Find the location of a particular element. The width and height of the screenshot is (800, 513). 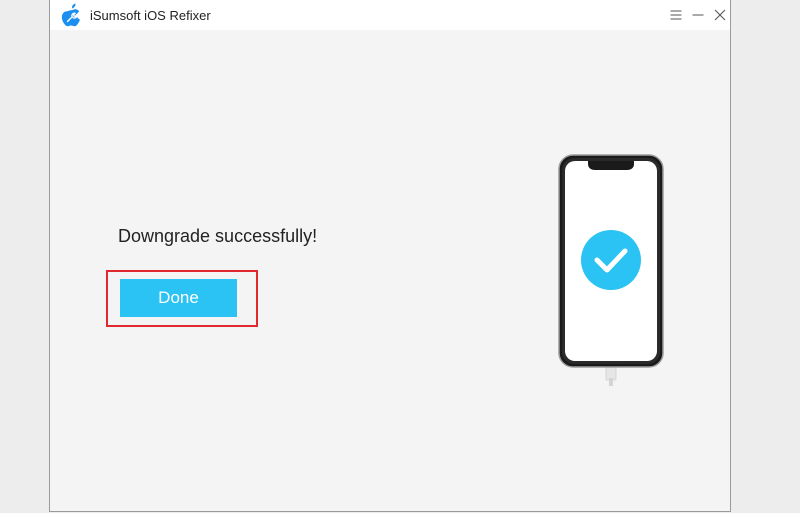

menu-icon is located at coordinates (676, 15).